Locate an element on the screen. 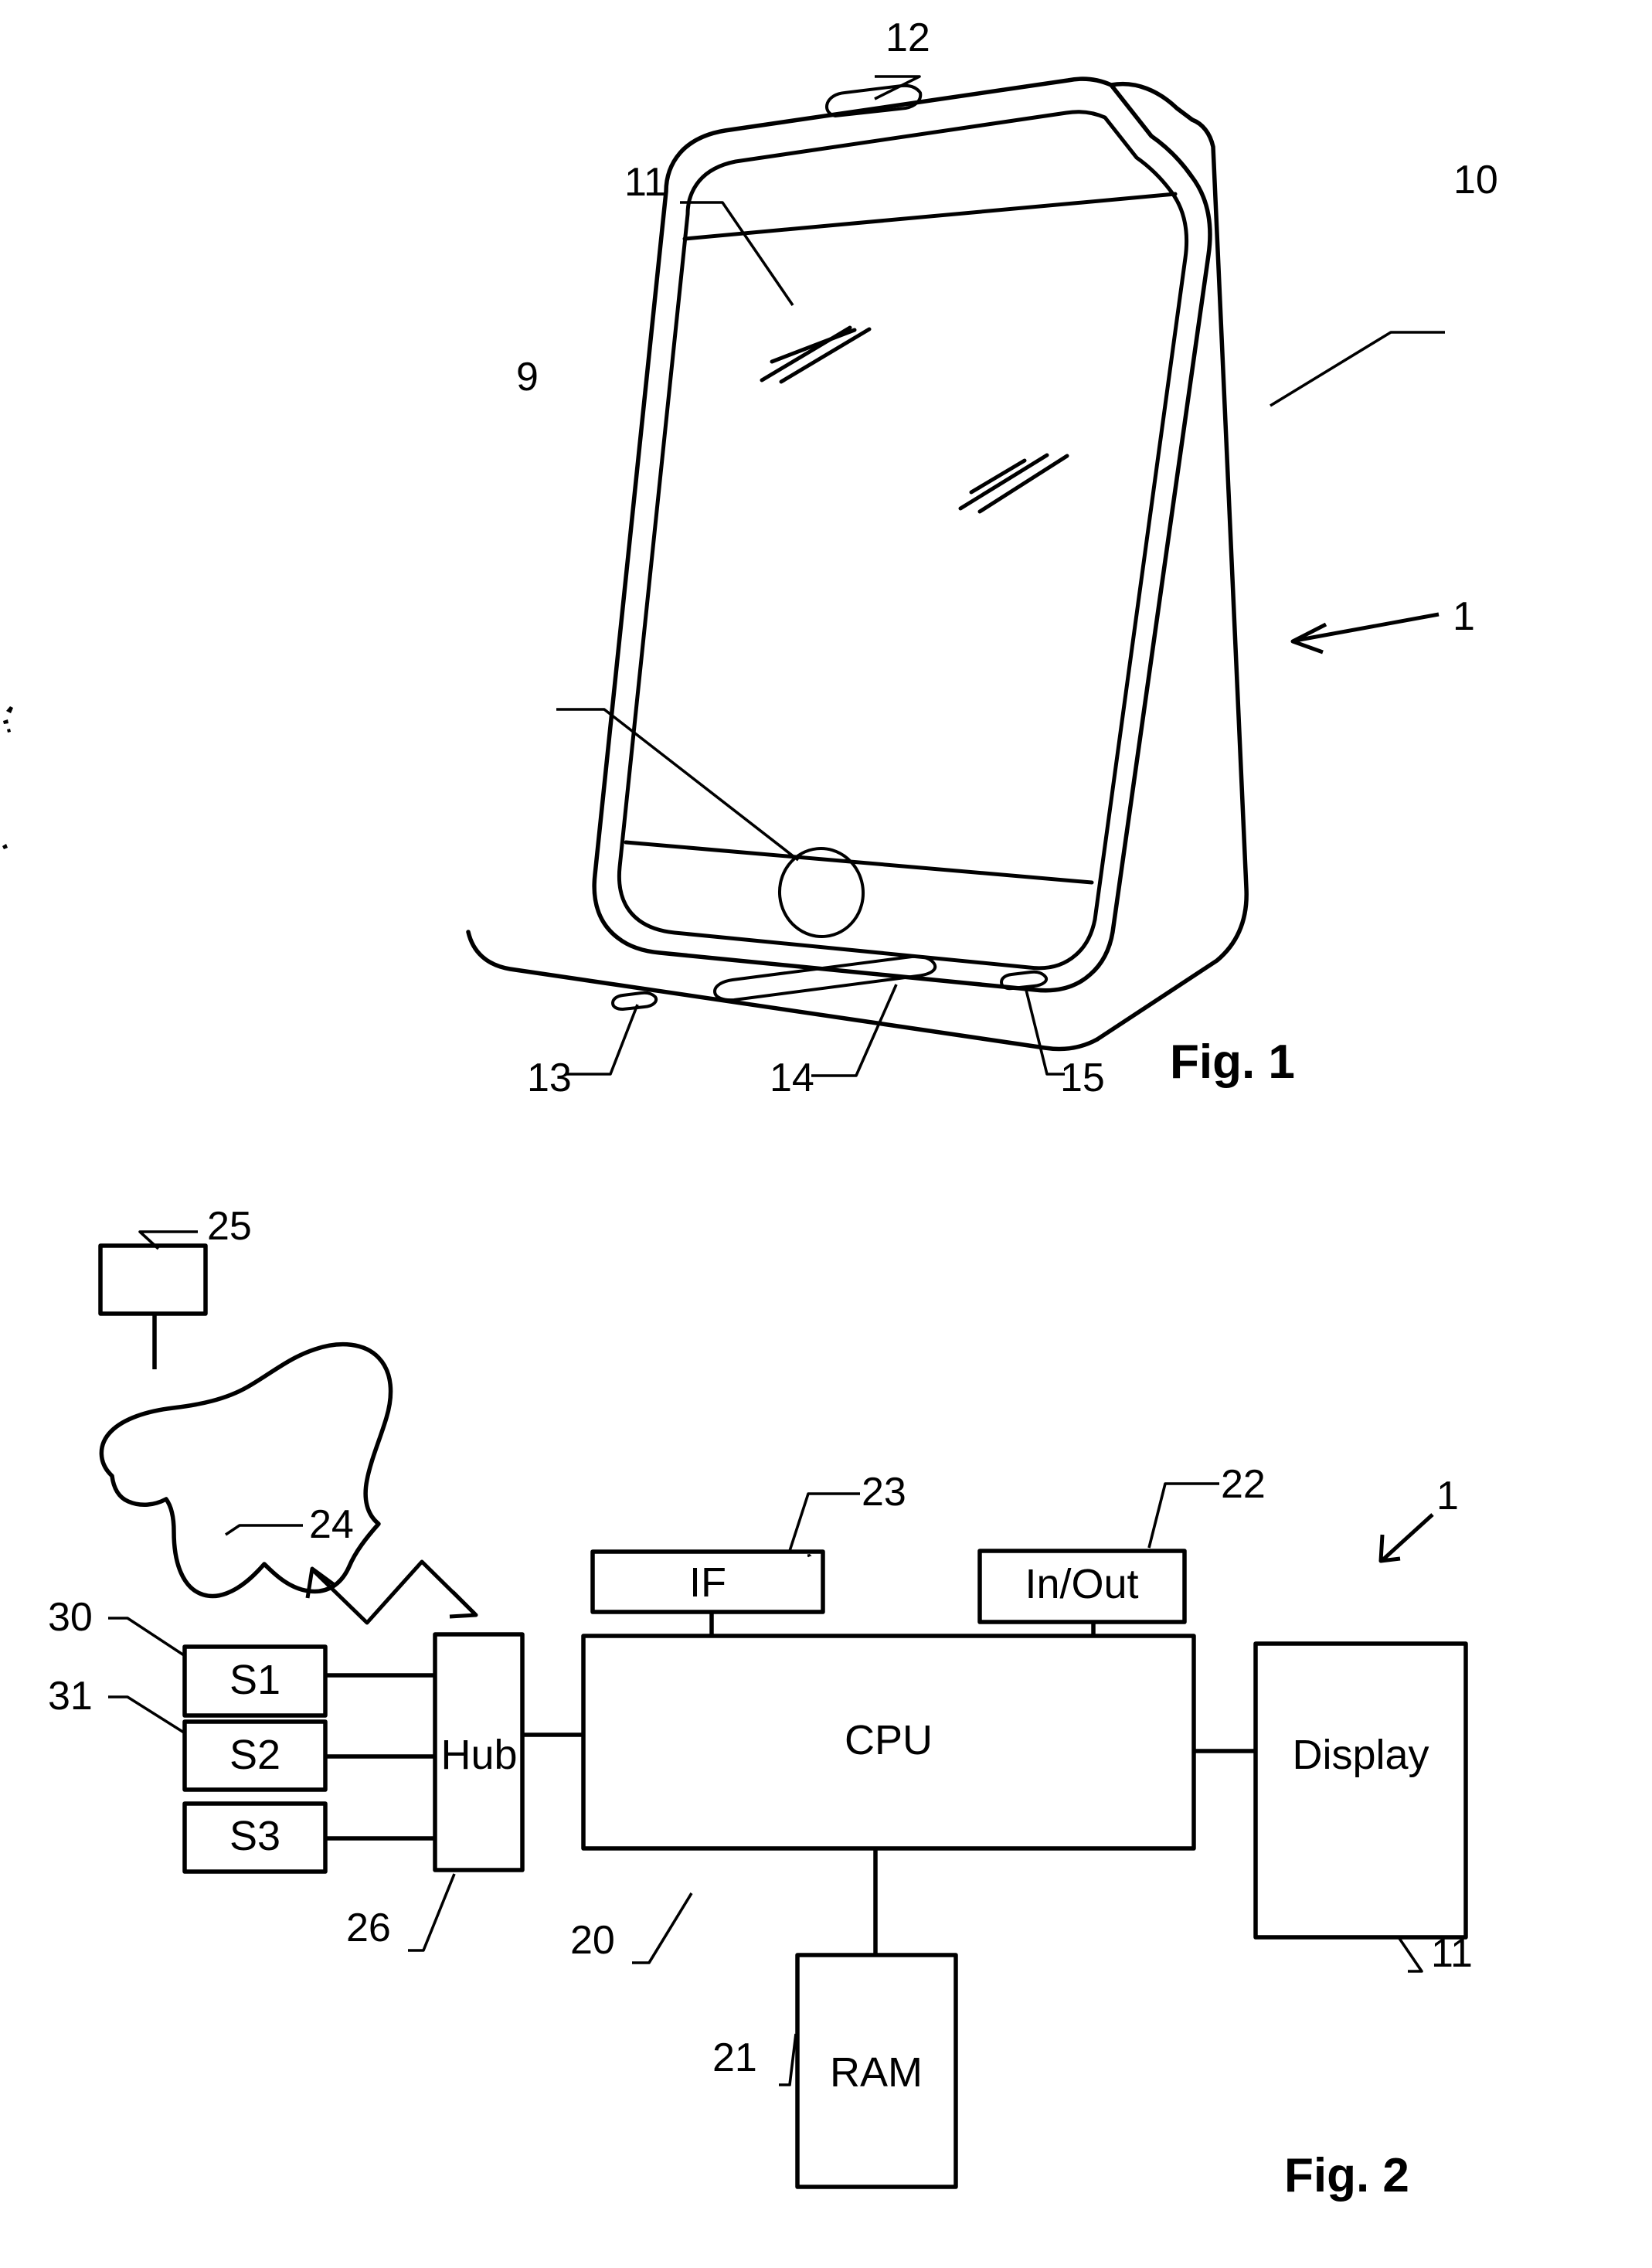 The width and height of the screenshot is (1652, 2268). ref-numeral-24: 24 is located at coordinates (331, 1524).